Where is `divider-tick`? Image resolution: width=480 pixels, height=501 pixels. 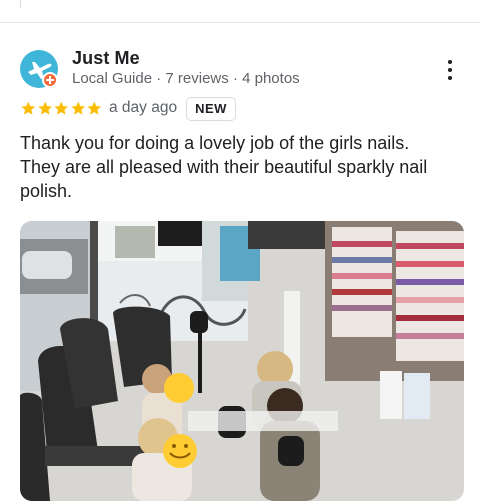
divider-tick is located at coordinates (20, 4).